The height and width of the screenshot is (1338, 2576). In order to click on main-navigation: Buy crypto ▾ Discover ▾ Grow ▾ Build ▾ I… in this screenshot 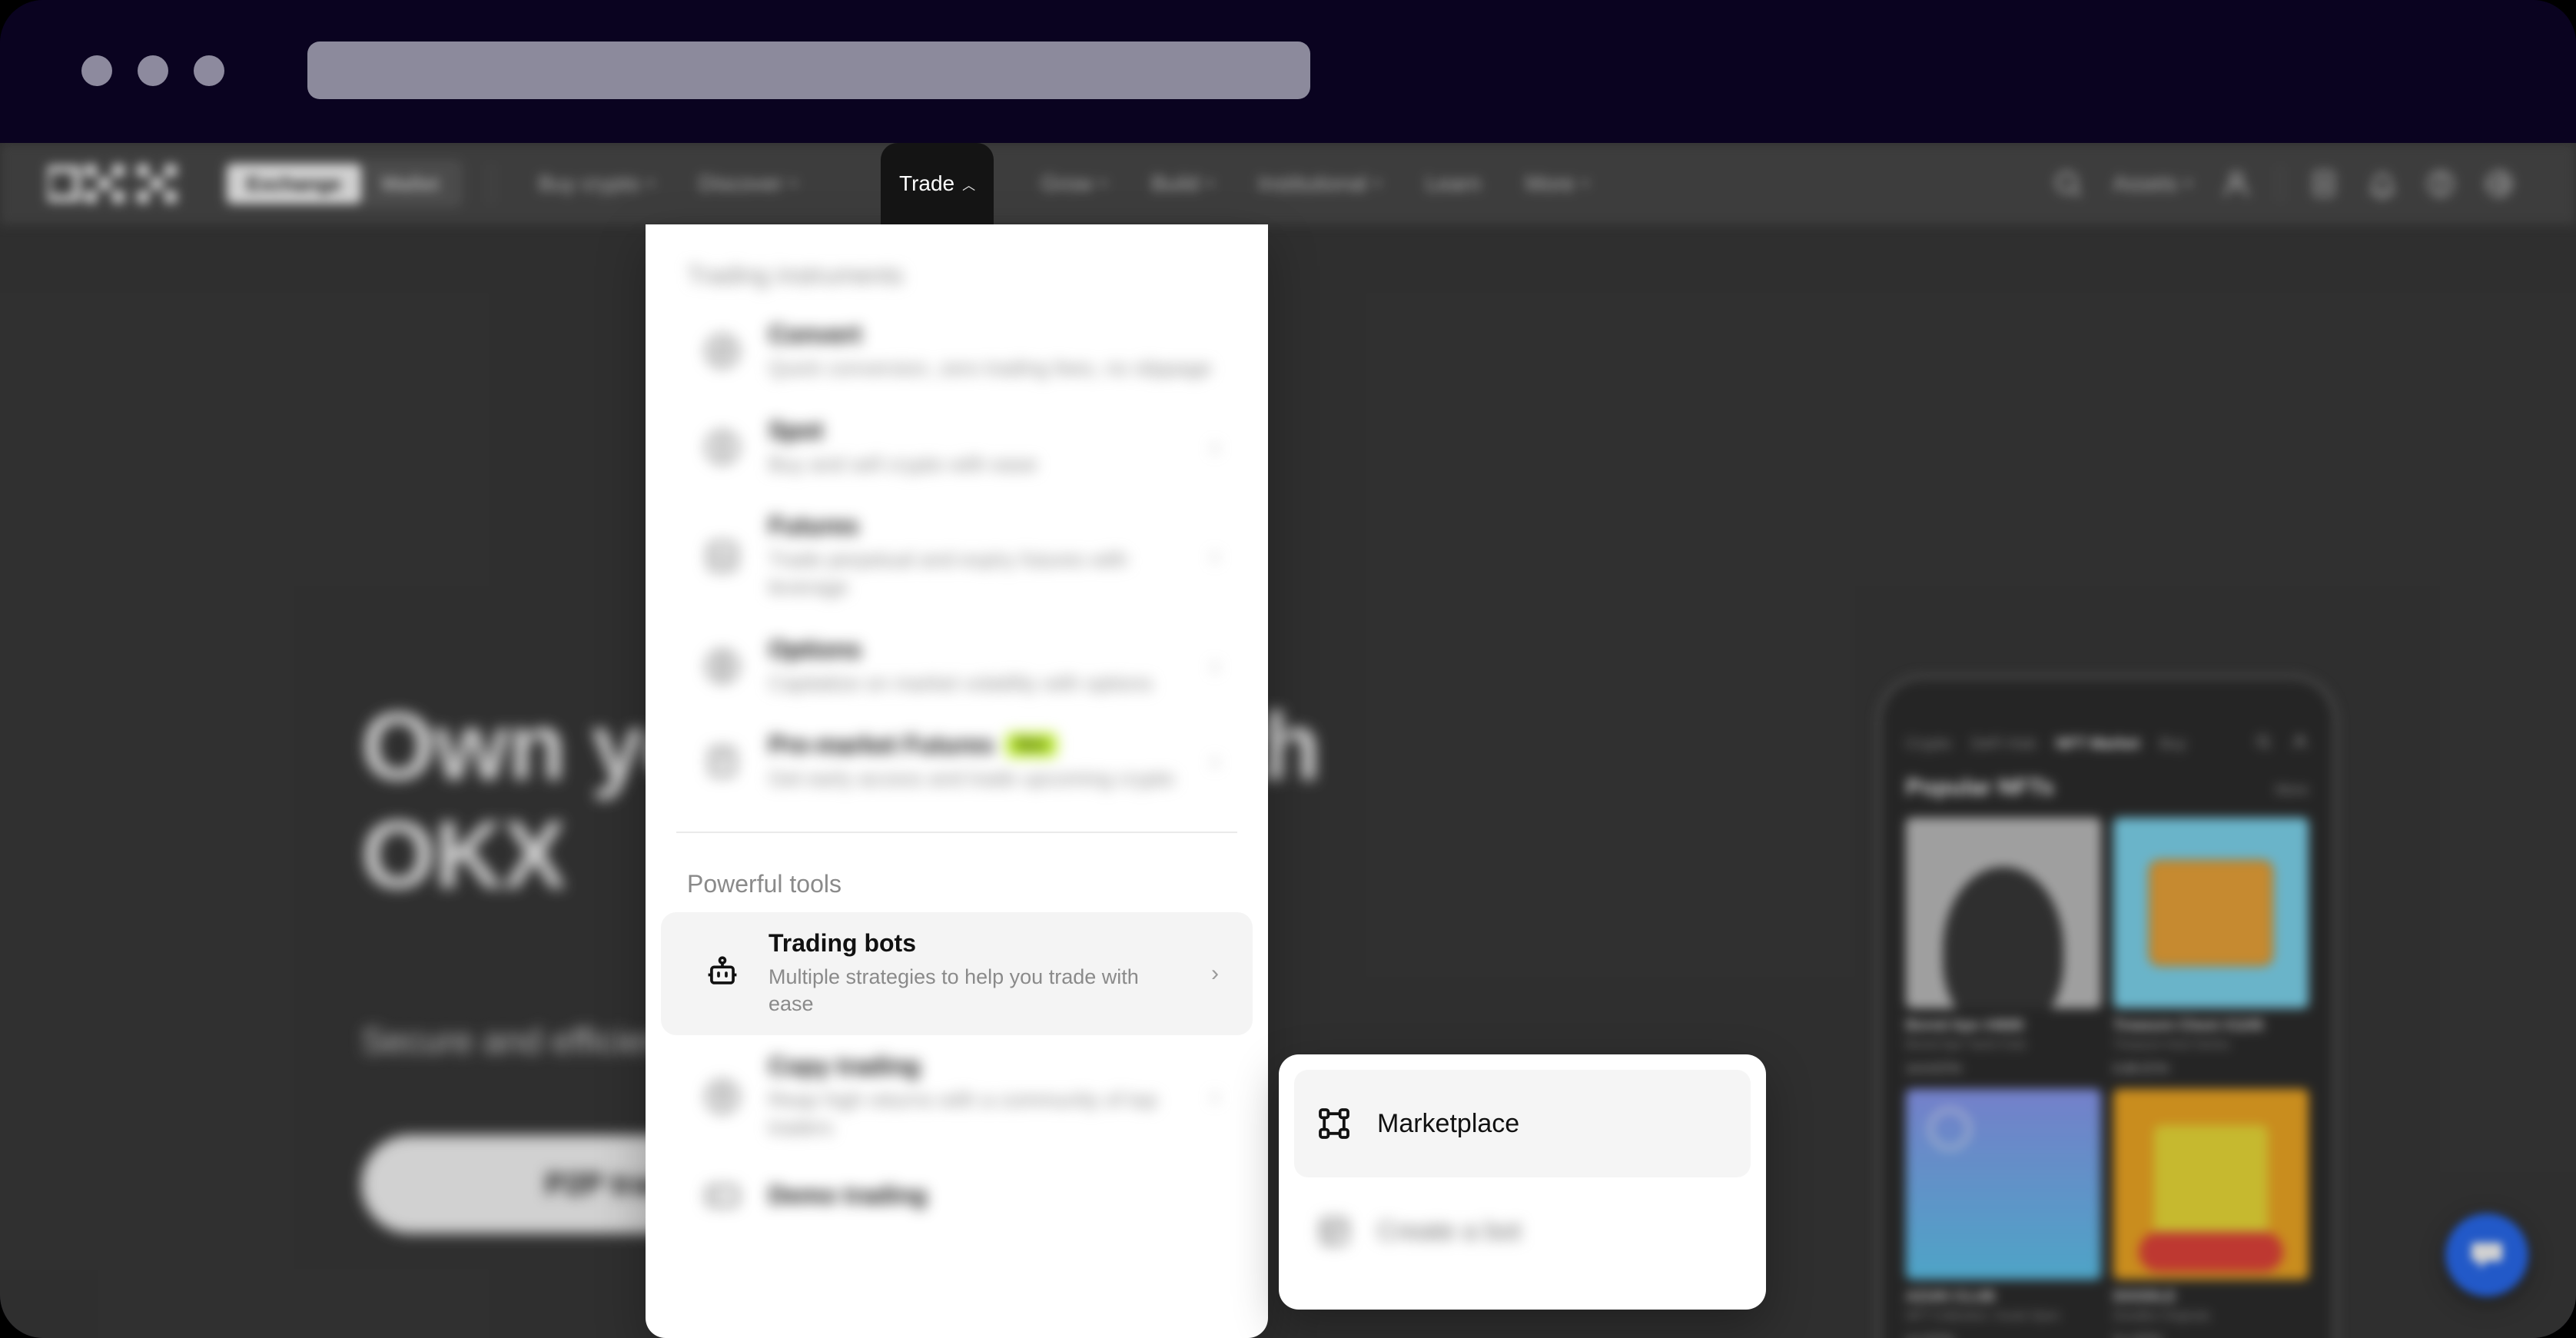, I will do `click(1063, 183)`.